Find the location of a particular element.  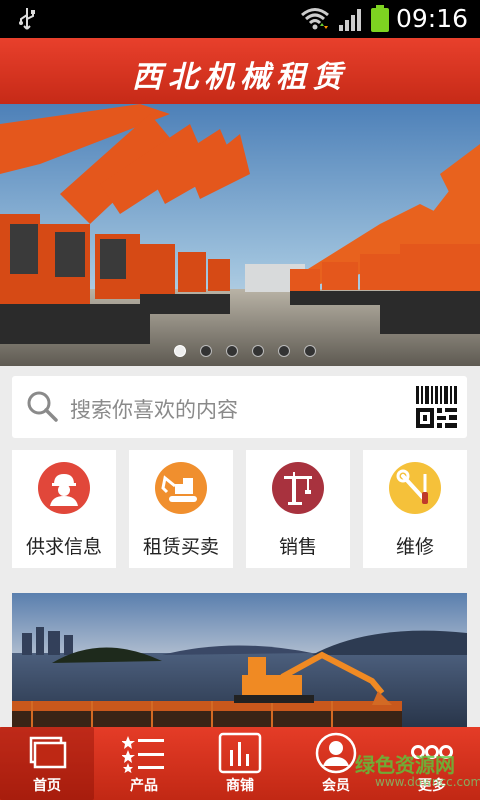

app-header: 西北机械租赁 is located at coordinates (240, 71).